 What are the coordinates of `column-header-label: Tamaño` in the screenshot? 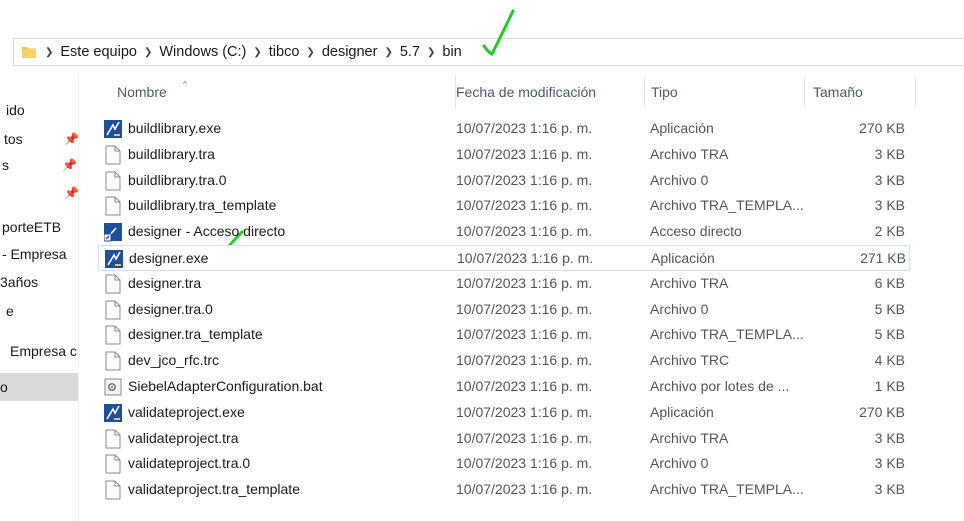 It's located at (838, 92).